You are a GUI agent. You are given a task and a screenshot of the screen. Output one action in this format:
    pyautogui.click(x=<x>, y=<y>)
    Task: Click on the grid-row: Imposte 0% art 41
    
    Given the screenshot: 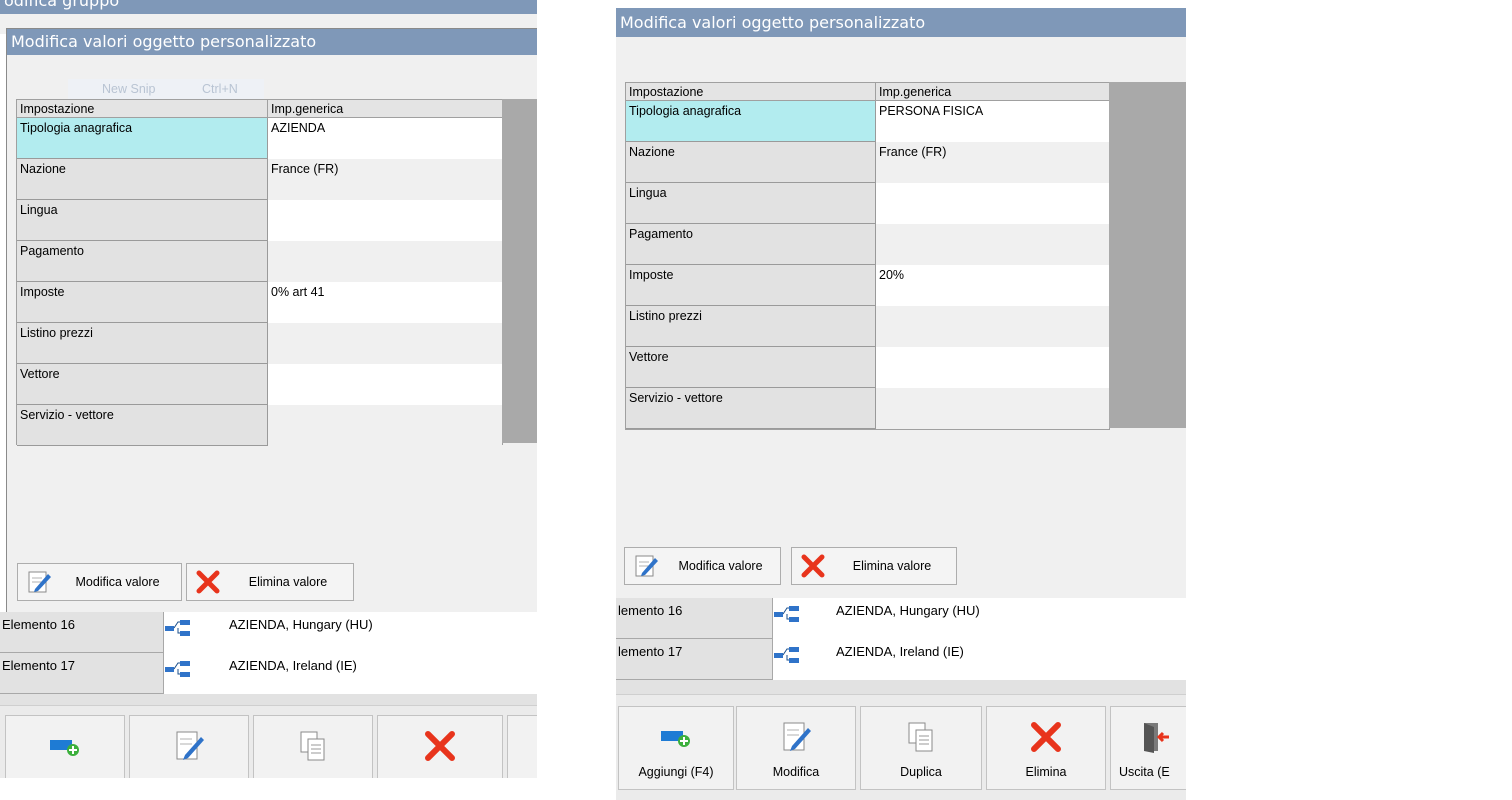 What is the action you would take?
    pyautogui.click(x=259, y=302)
    